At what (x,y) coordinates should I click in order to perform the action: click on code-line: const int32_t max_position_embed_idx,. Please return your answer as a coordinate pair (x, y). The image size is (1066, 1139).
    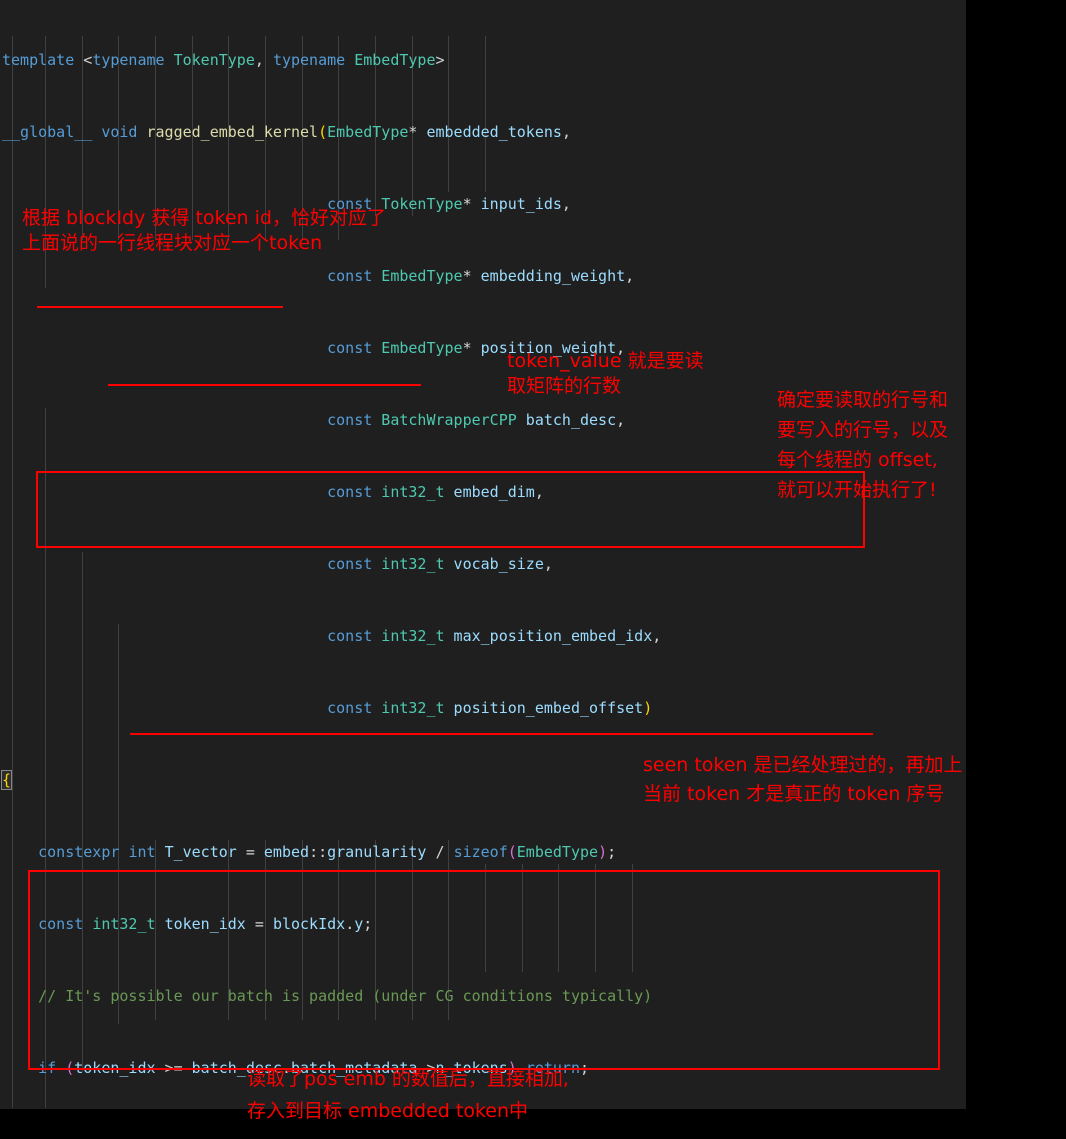
    Looking at the image, I should click on (494, 636).